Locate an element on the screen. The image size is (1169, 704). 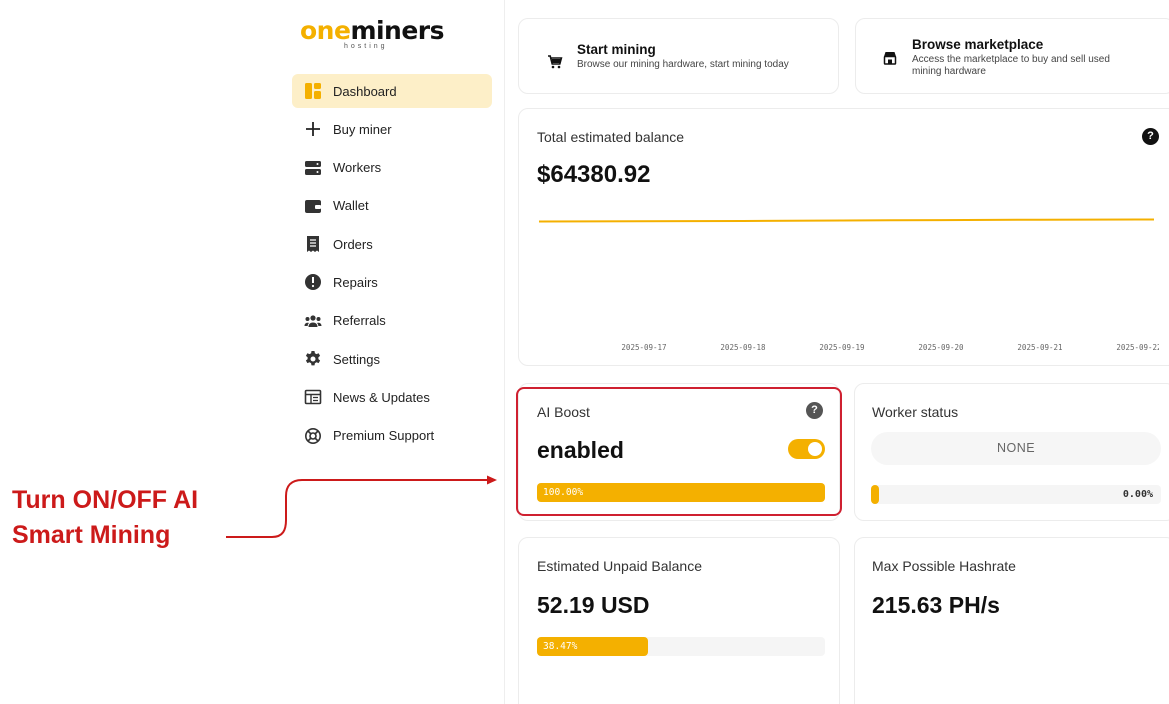
logo-word-miners: miners is located at coordinates (397, 30).